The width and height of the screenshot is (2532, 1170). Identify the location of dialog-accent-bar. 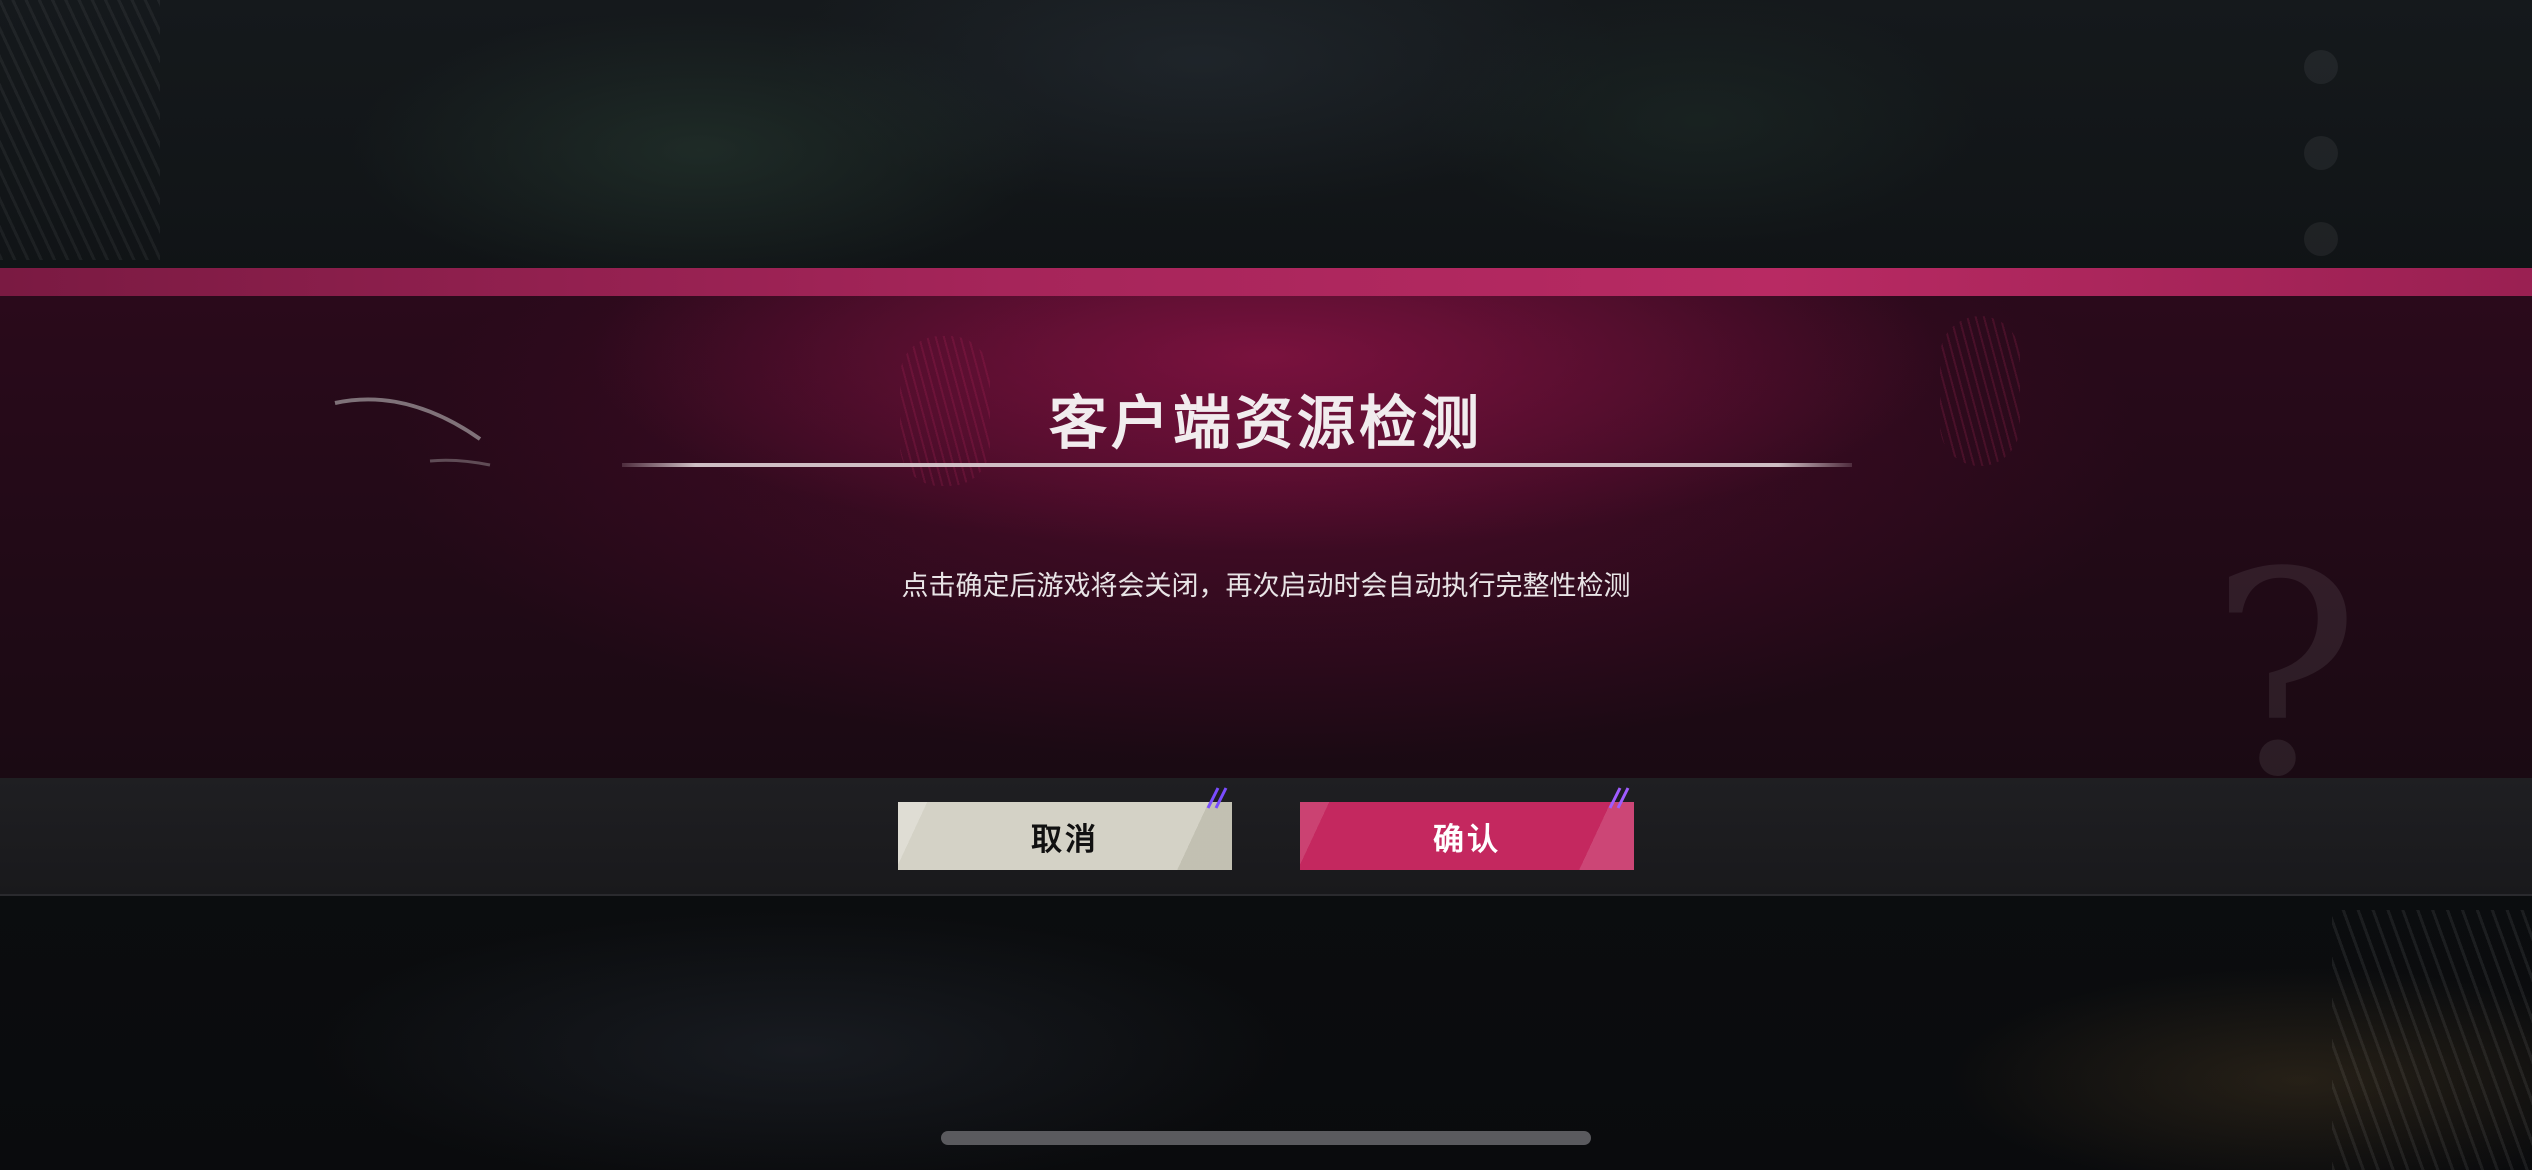
(1266, 282).